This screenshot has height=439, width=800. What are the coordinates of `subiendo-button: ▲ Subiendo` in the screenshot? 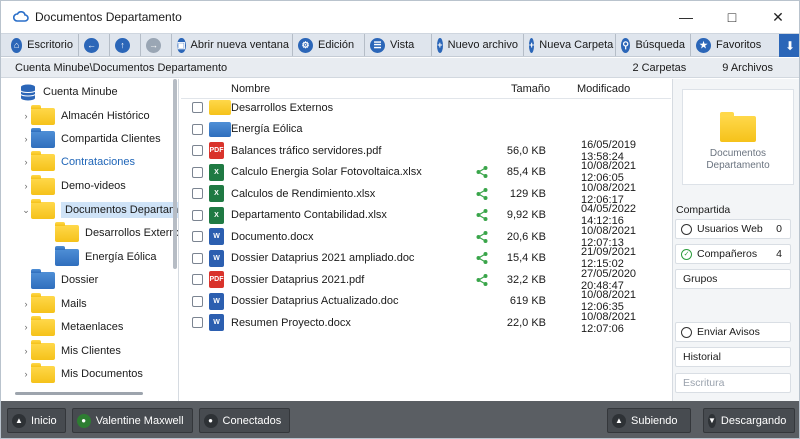 It's located at (649, 420).